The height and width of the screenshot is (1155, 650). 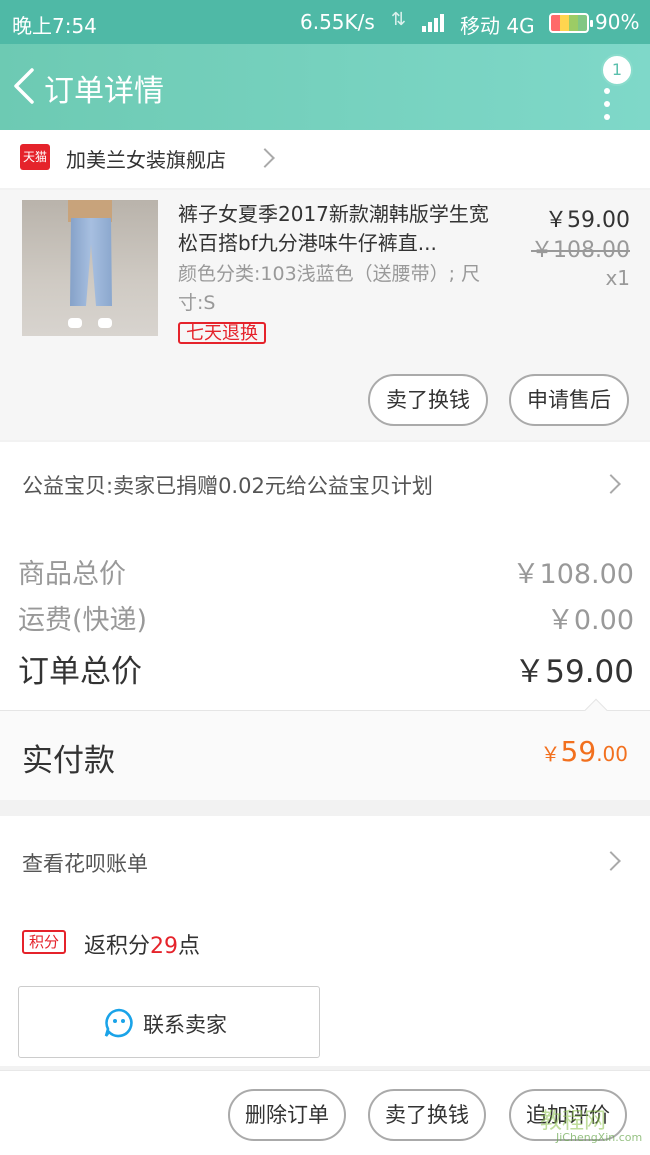 I want to click on data-arrows-icon: ⇅, so click(x=399, y=19).